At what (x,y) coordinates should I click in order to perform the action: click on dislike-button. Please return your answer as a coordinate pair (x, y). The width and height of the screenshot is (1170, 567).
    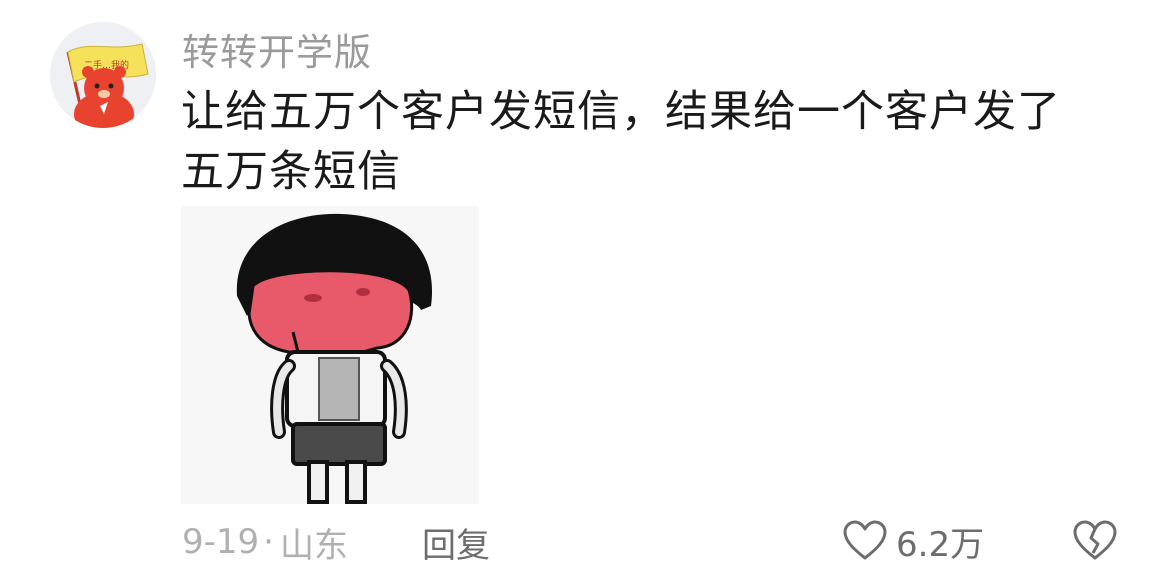
    Looking at the image, I should click on (1095, 541).